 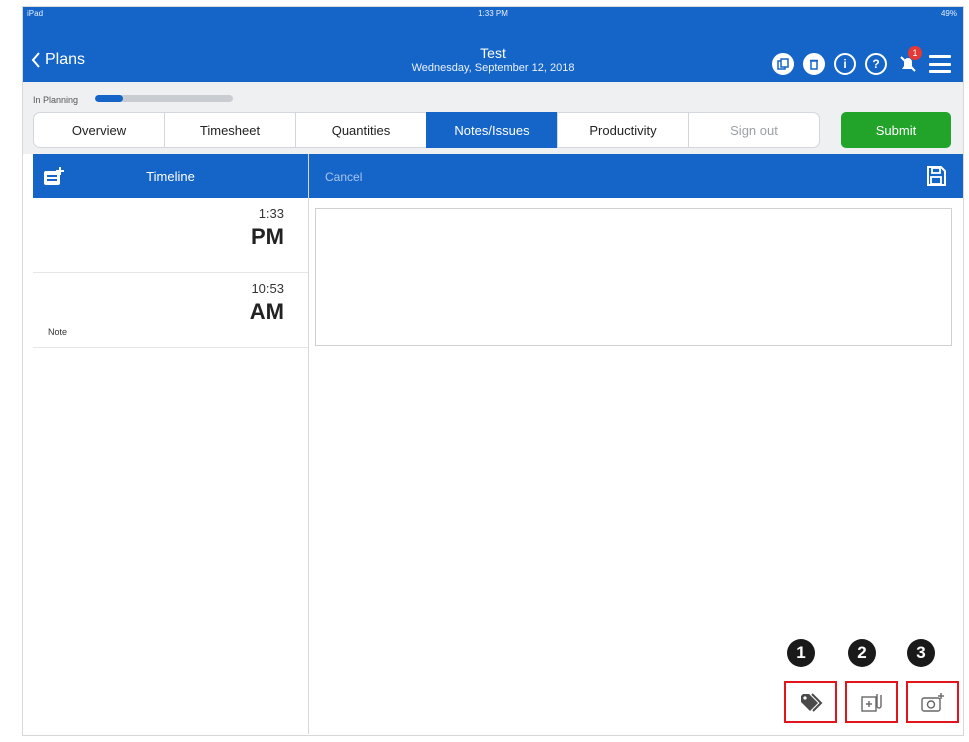 What do you see at coordinates (636, 176) in the screenshot?
I see `editor-header: Cancel` at bounding box center [636, 176].